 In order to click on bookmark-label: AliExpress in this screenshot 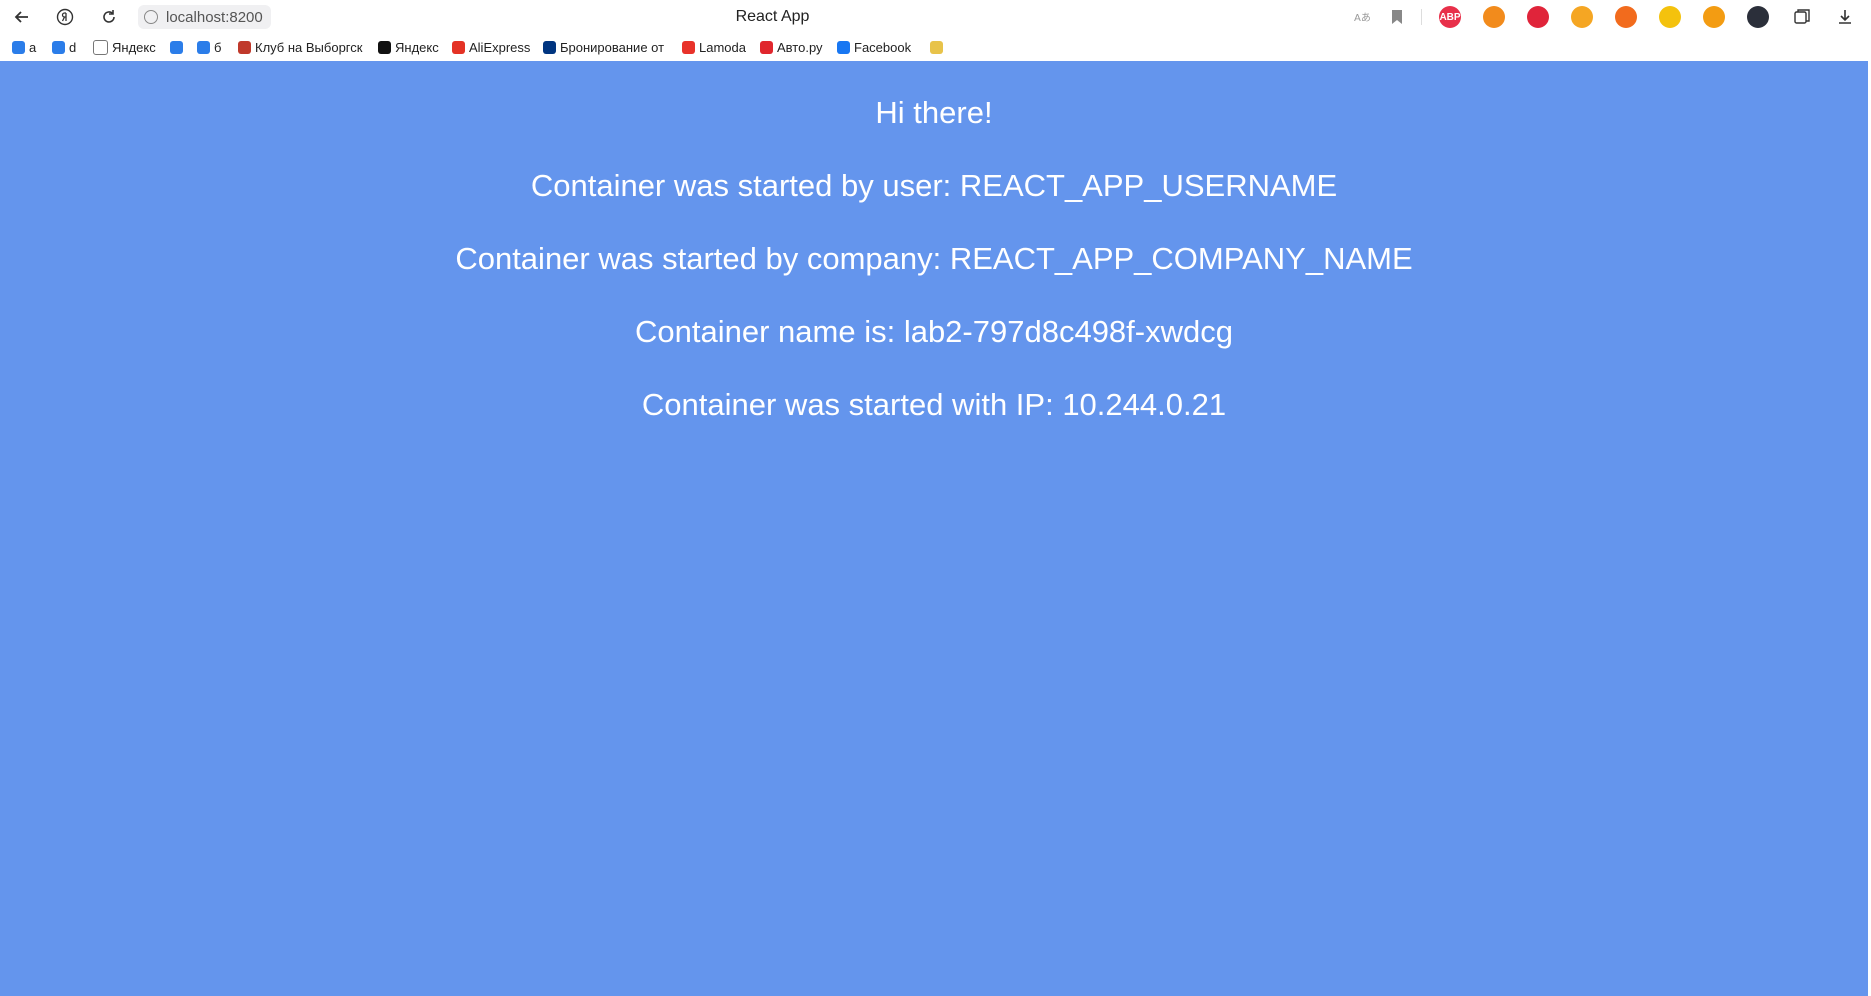, I will do `click(500, 47)`.